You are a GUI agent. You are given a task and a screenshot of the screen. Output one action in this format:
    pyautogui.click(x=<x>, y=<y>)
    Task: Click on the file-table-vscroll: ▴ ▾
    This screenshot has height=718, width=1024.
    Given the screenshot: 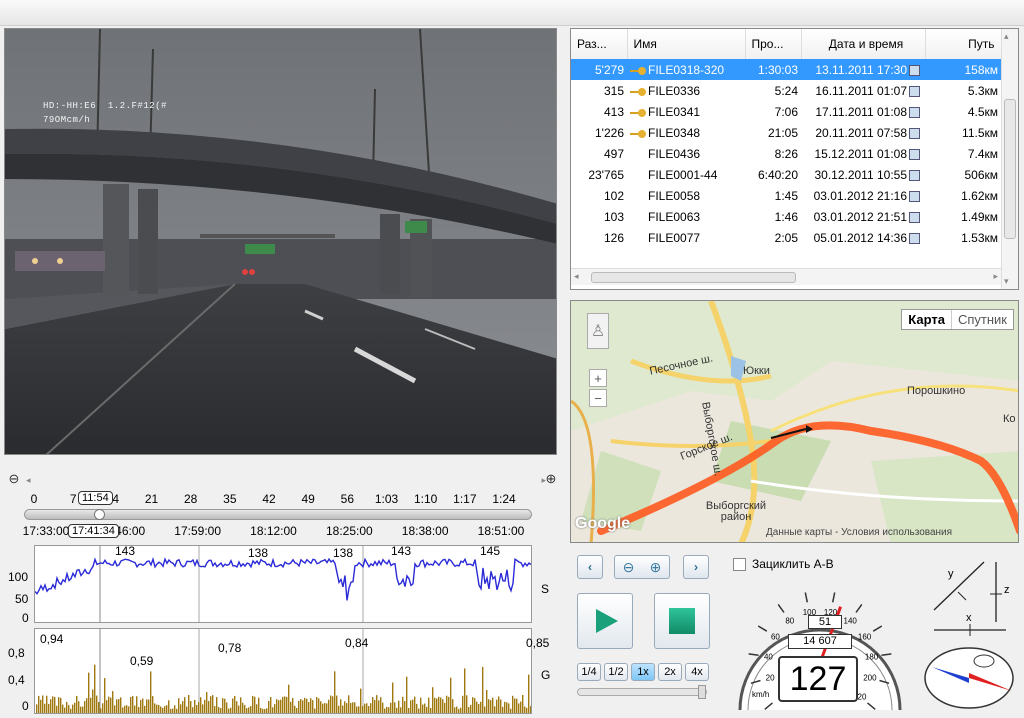 What is the action you would take?
    pyautogui.click(x=1009, y=159)
    